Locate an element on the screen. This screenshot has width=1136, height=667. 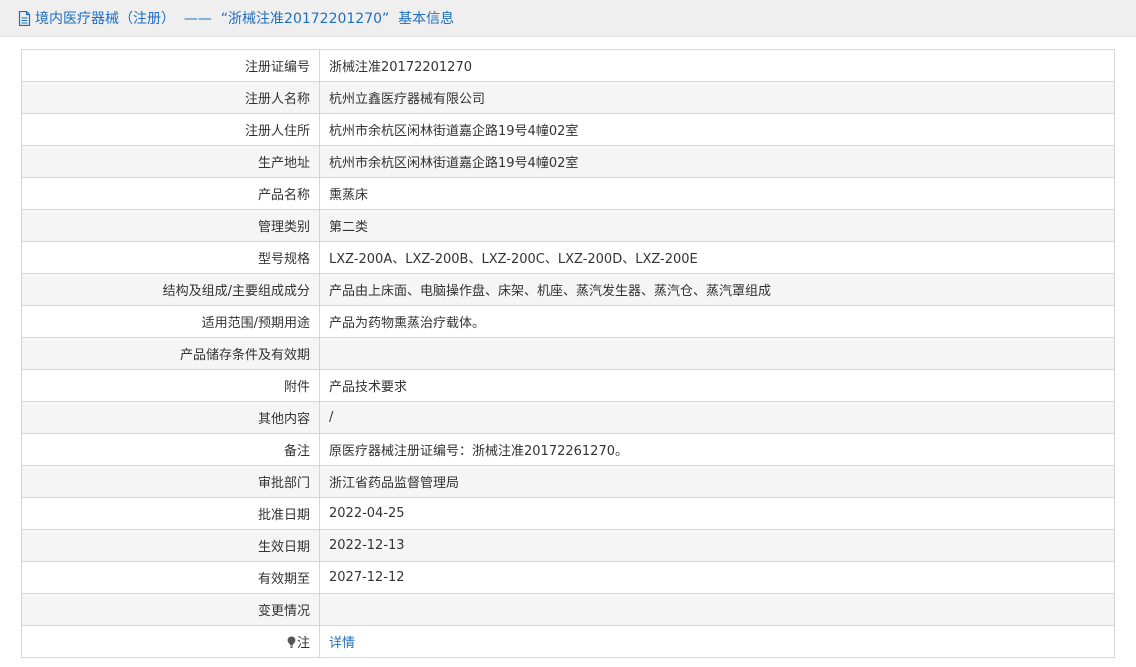
table-row: 注册证编号 浙械注准20172201270 is located at coordinates (568, 65).